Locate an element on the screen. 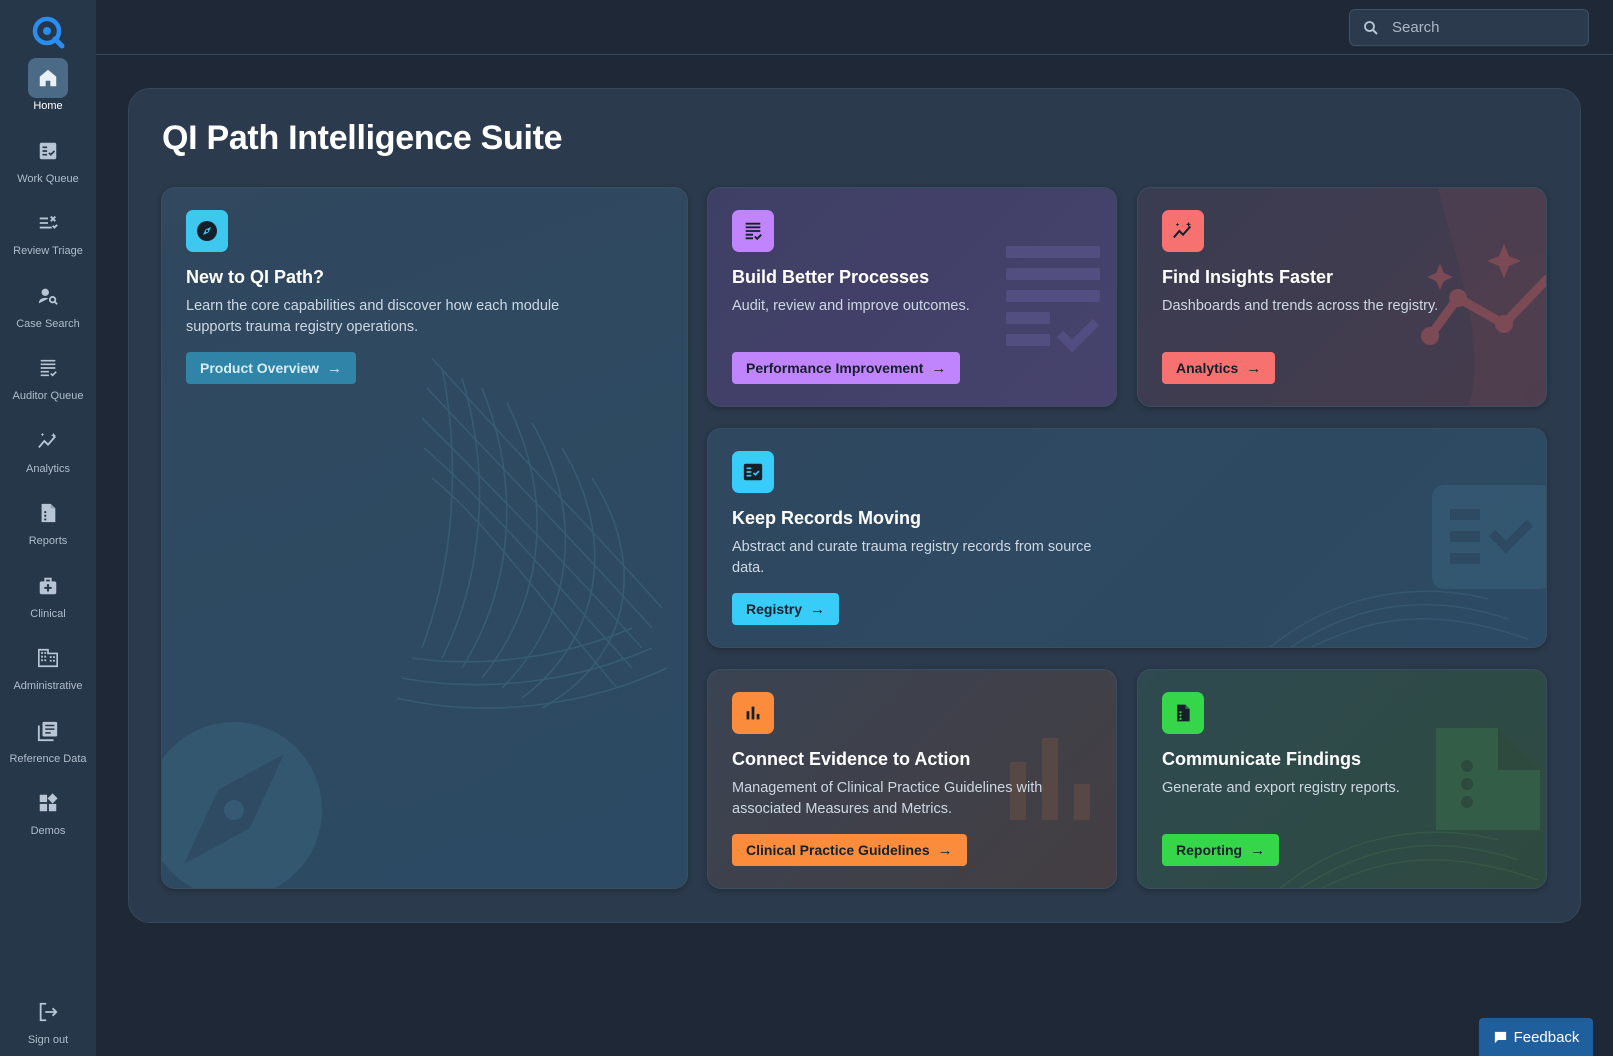  button-label: Analytics is located at coordinates (1207, 368).